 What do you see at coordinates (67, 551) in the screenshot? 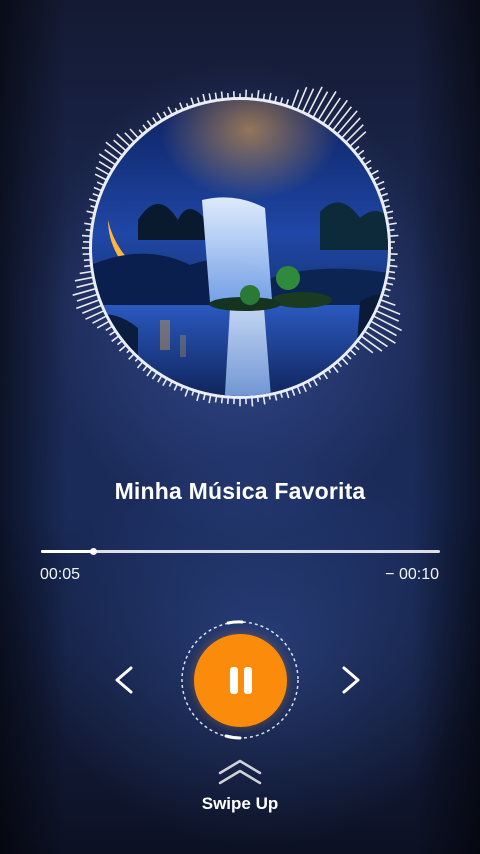
I see `progress-fill` at bounding box center [67, 551].